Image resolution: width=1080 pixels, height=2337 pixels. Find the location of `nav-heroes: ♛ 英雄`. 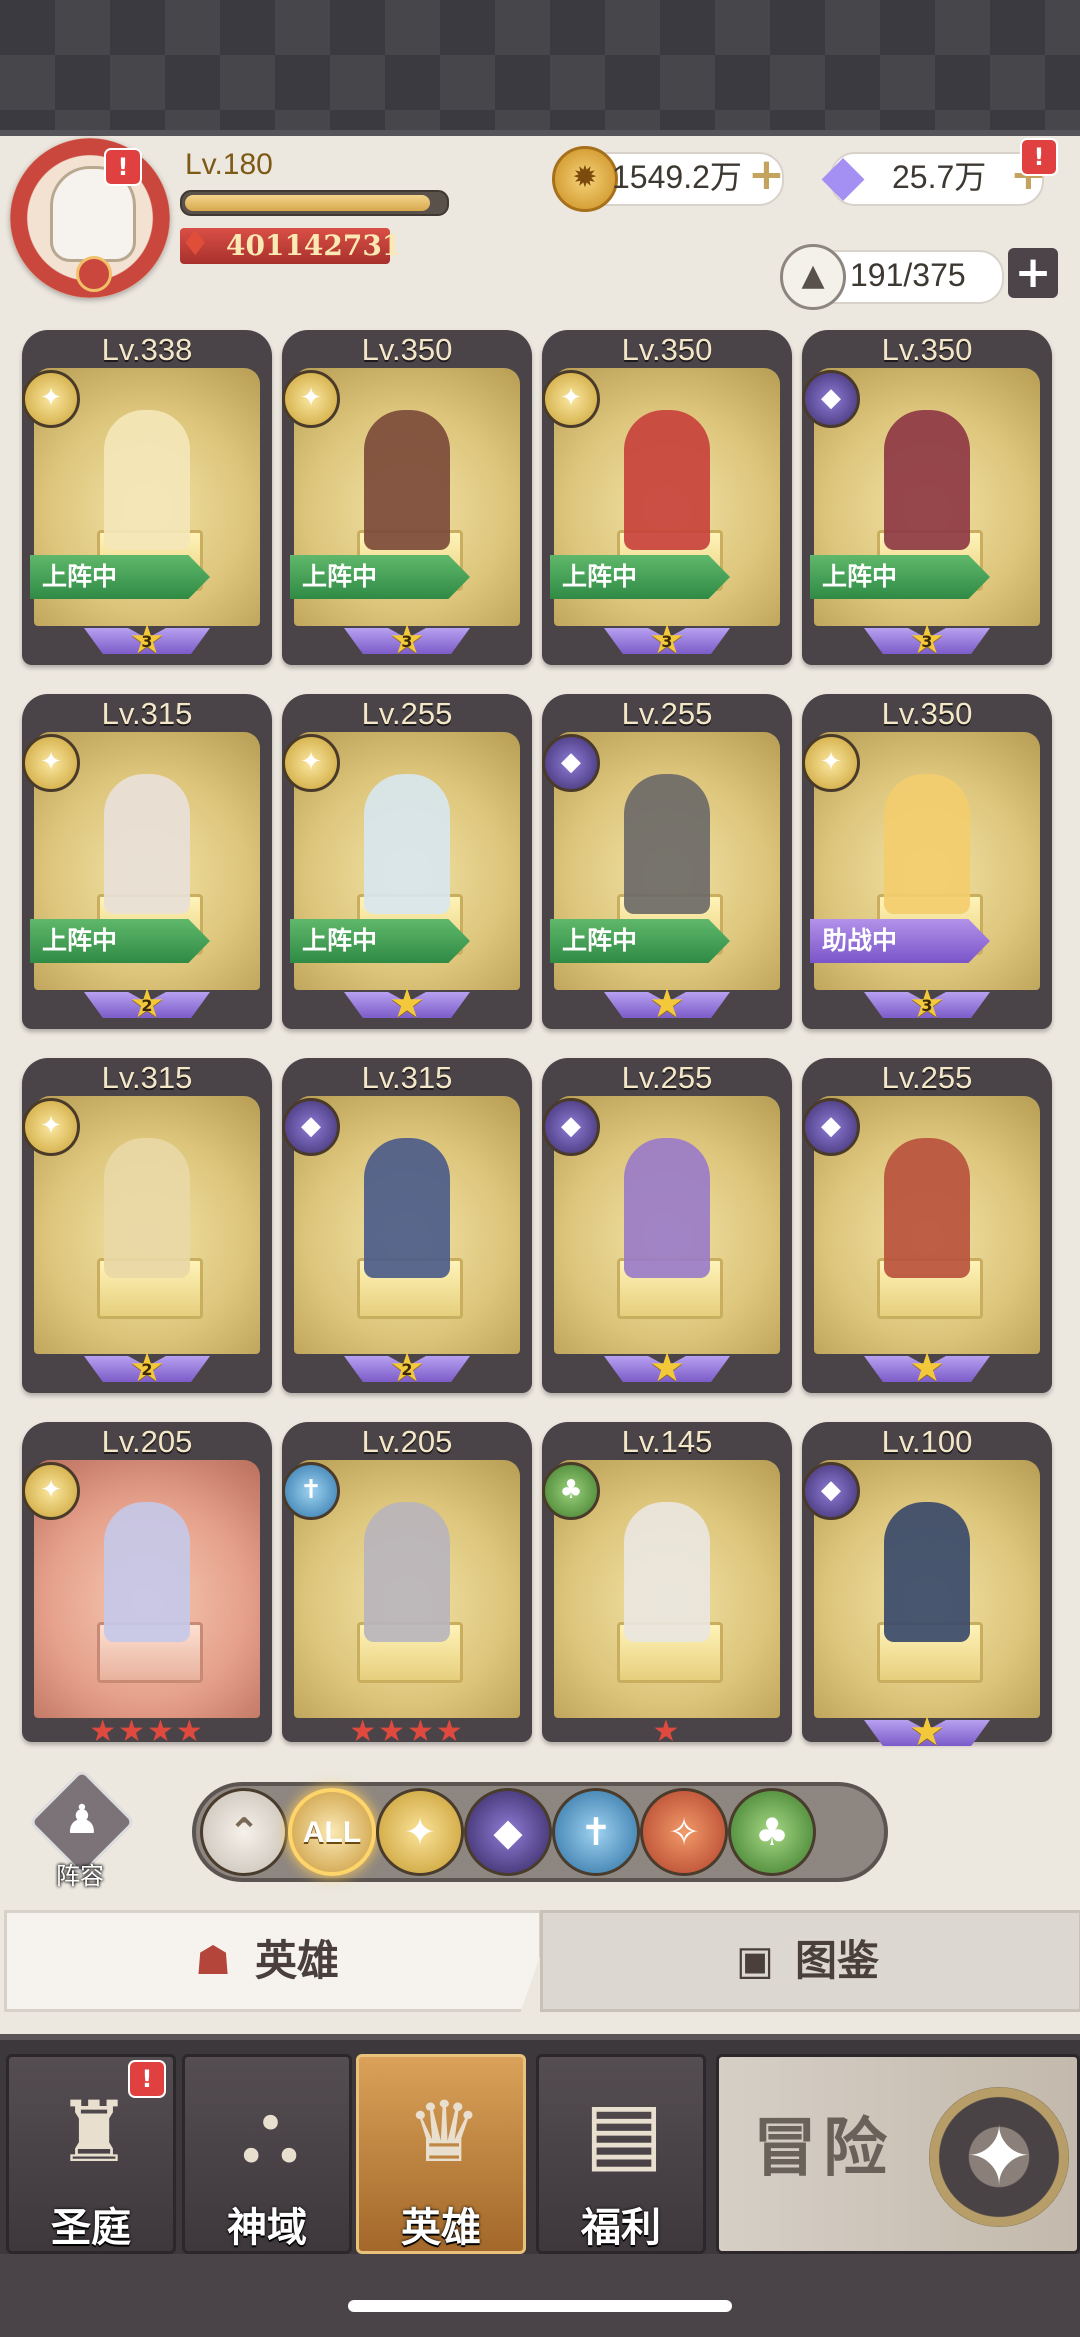

nav-heroes: ♛ 英雄 is located at coordinates (441, 2154).